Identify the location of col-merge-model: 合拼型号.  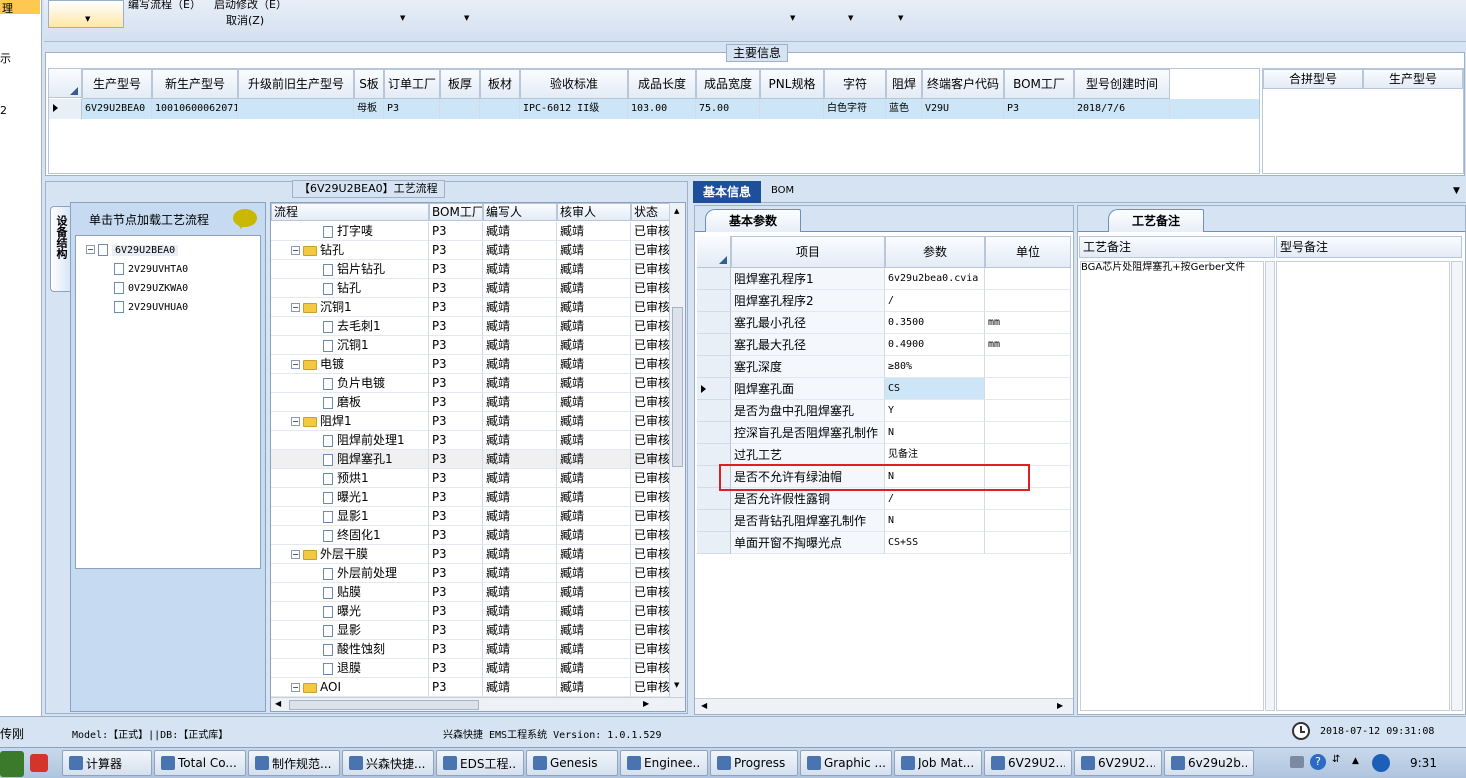
(1313, 79).